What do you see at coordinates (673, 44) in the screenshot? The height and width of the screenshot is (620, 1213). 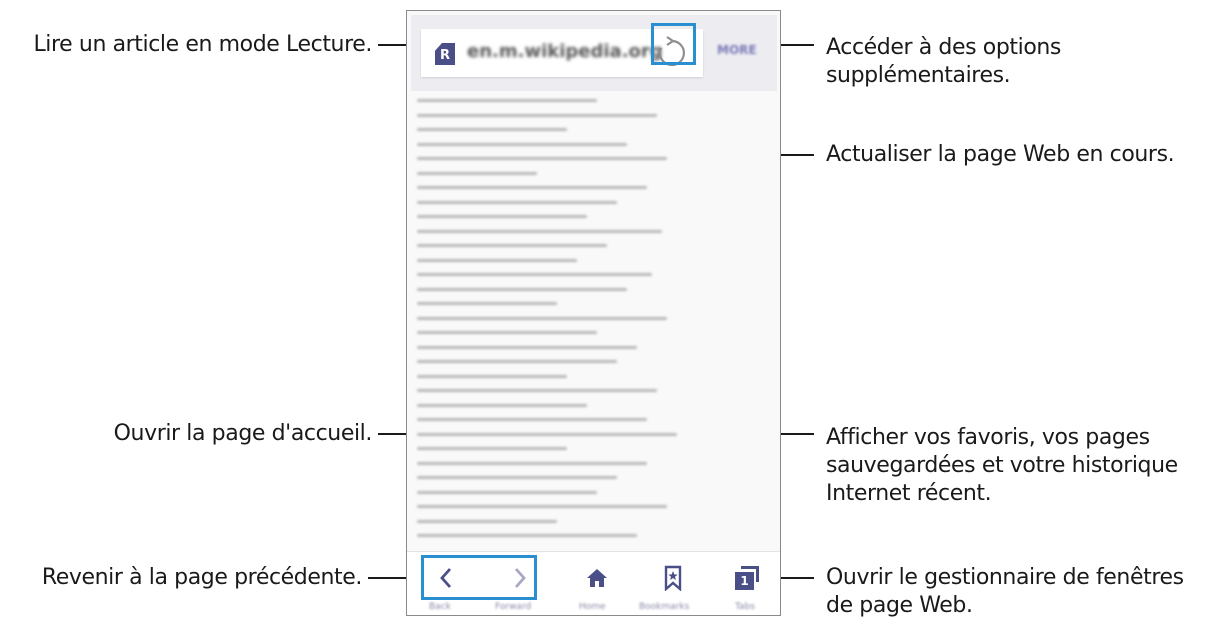 I see `refresh-highlight-frame` at bounding box center [673, 44].